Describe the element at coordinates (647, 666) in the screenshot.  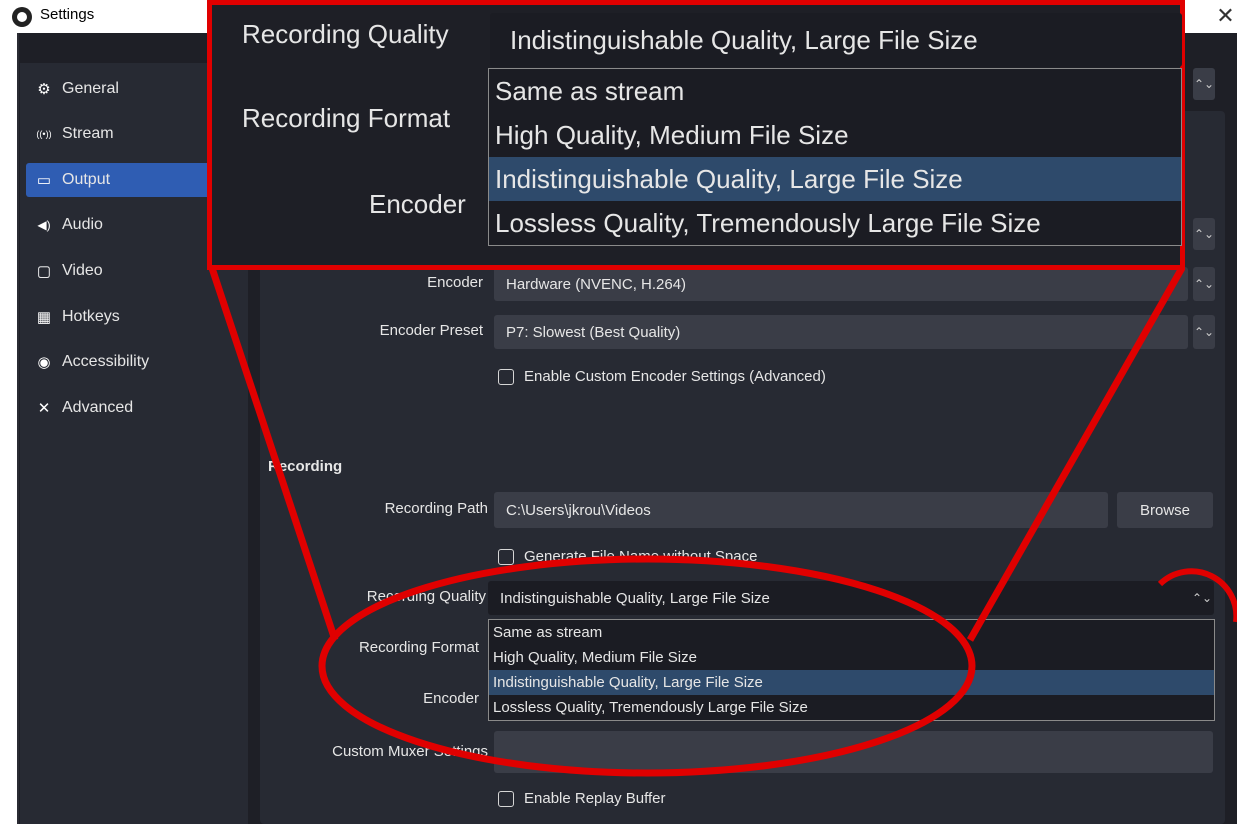
I see `annotation-ellipse` at that location.